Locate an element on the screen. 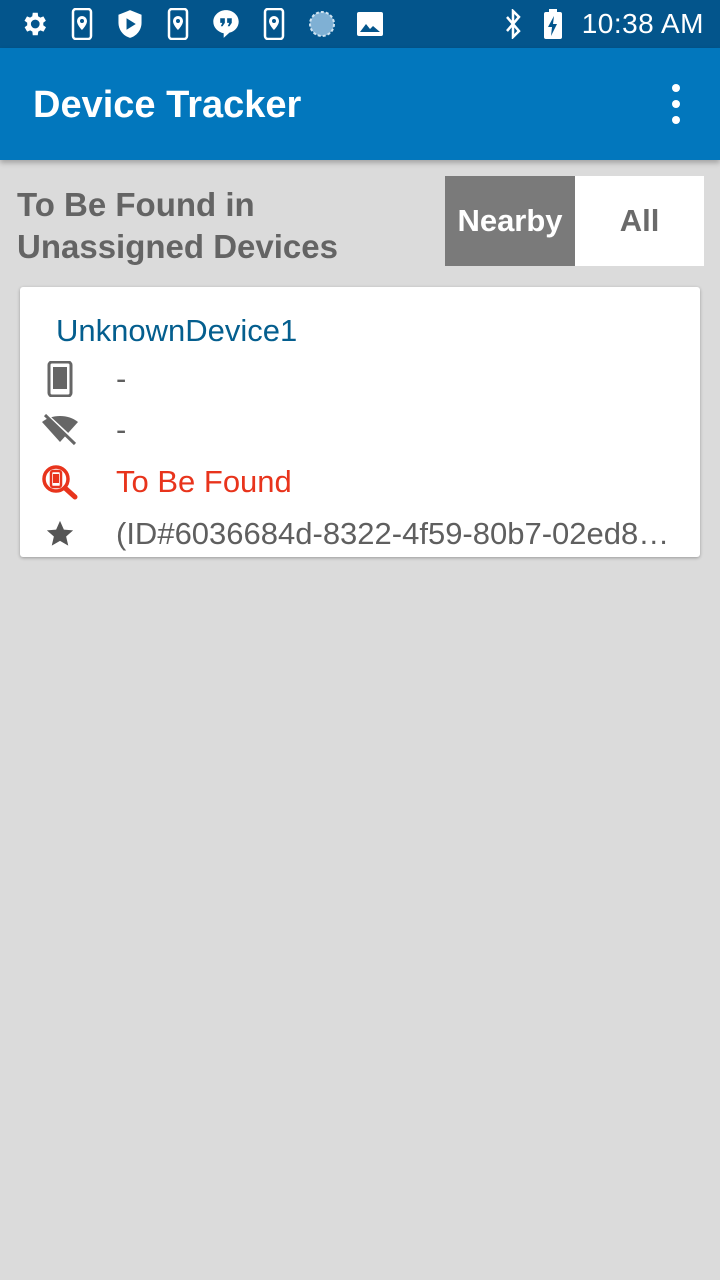 The width and height of the screenshot is (720, 1280). shield-play-icon is located at coordinates (130, 24).